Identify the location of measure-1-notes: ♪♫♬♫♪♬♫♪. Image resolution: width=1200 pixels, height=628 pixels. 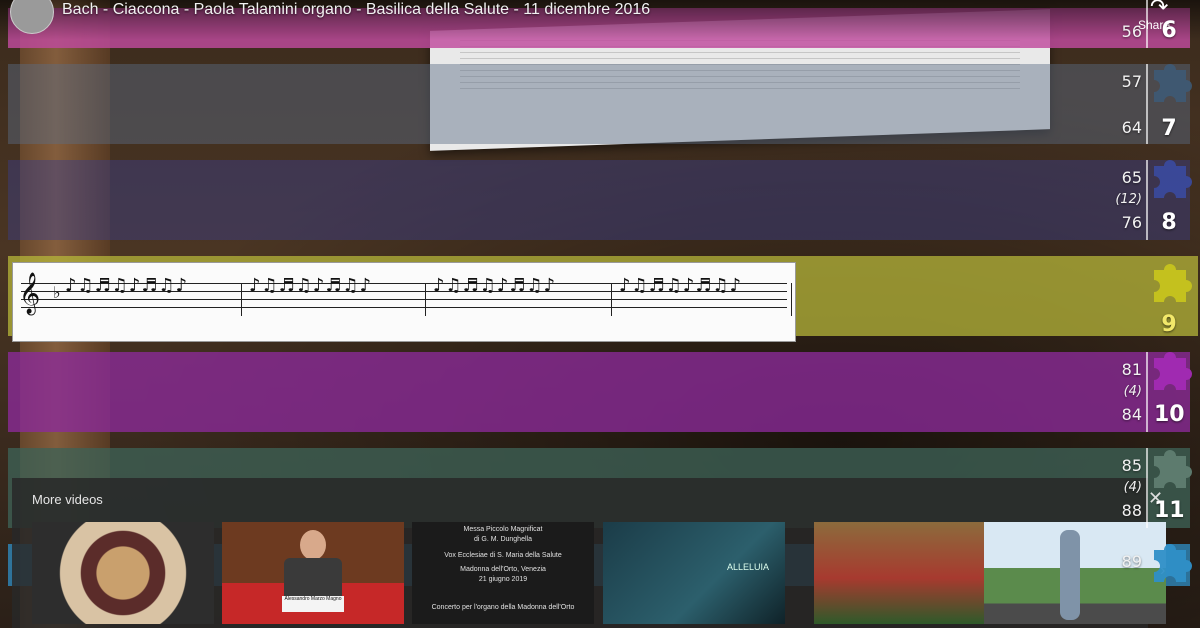
(127, 285).